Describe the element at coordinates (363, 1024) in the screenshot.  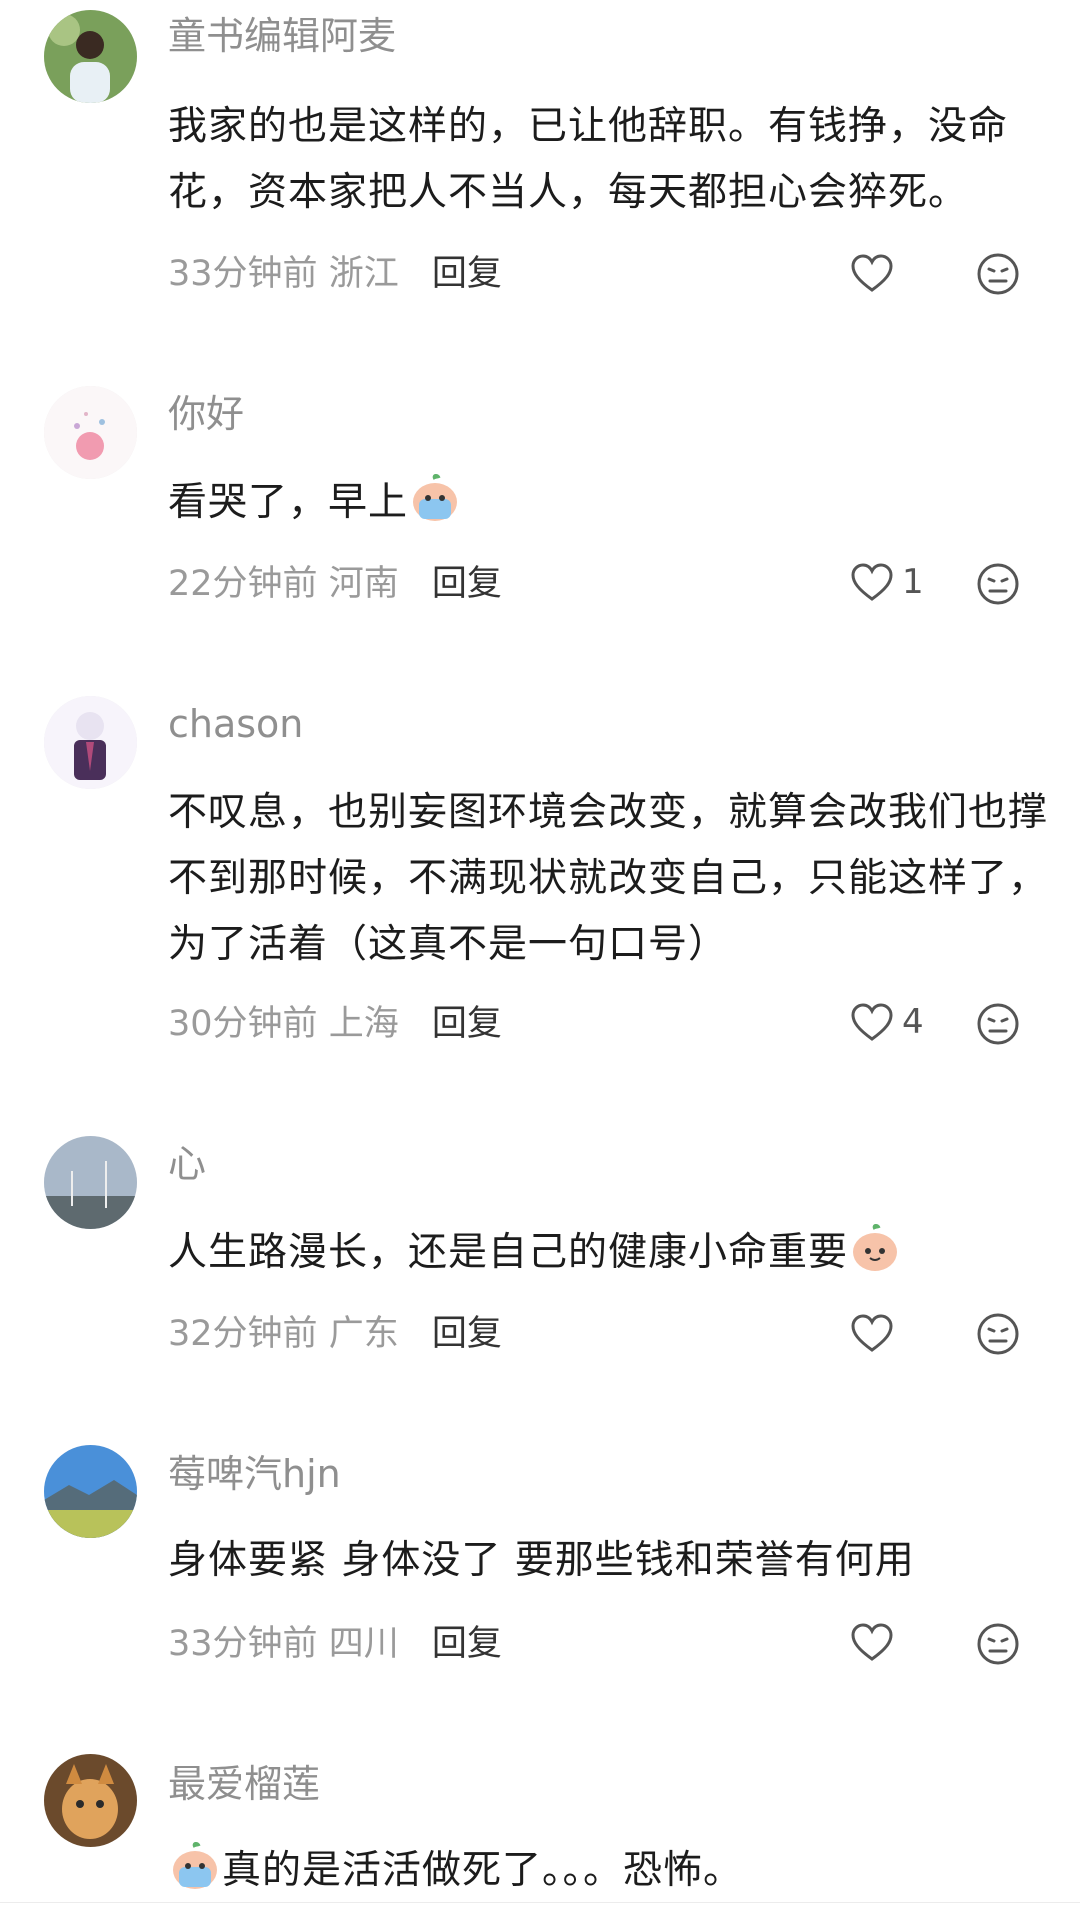
I see `comment-location: 上海` at that location.